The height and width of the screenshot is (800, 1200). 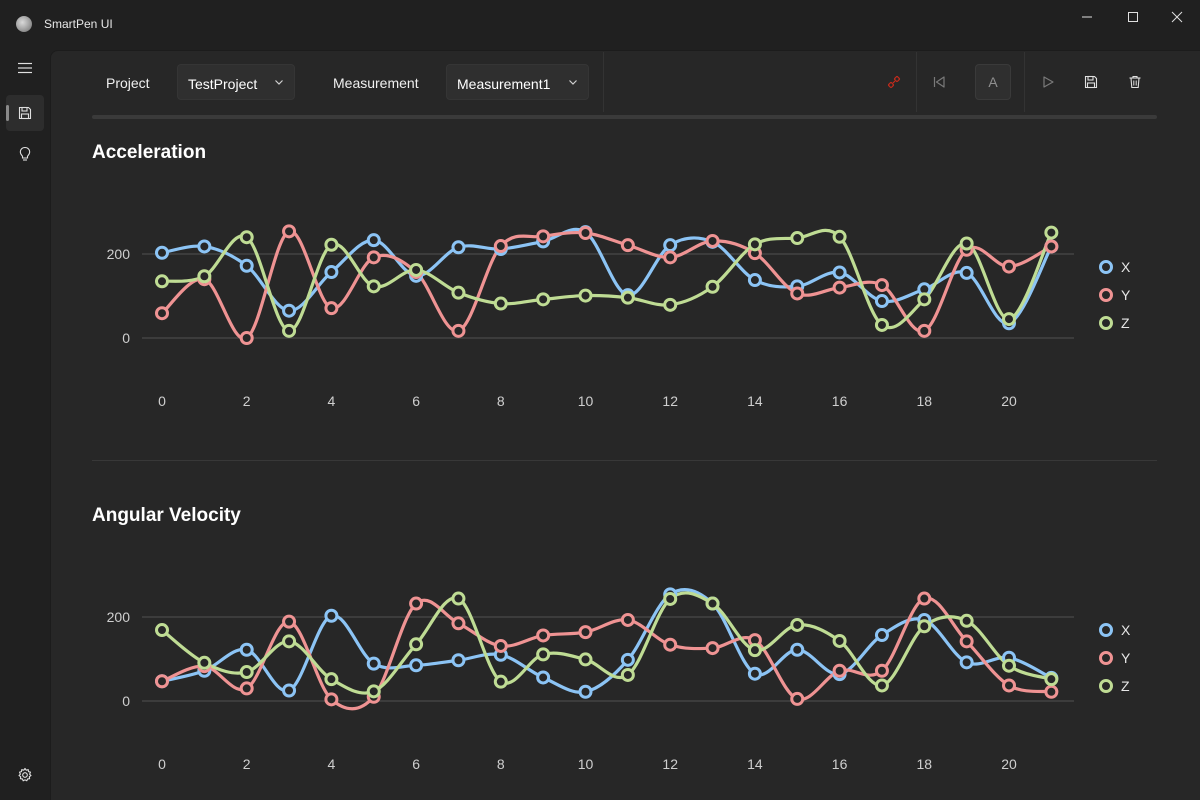 What do you see at coordinates (1133, 17) in the screenshot?
I see `maximize-button` at bounding box center [1133, 17].